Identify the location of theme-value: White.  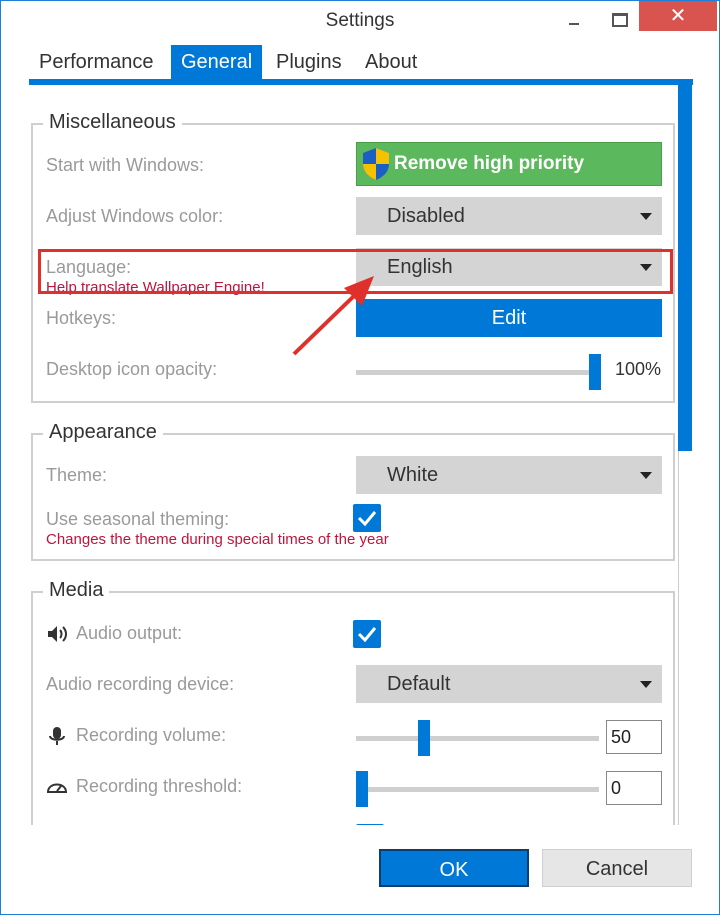
(413, 475).